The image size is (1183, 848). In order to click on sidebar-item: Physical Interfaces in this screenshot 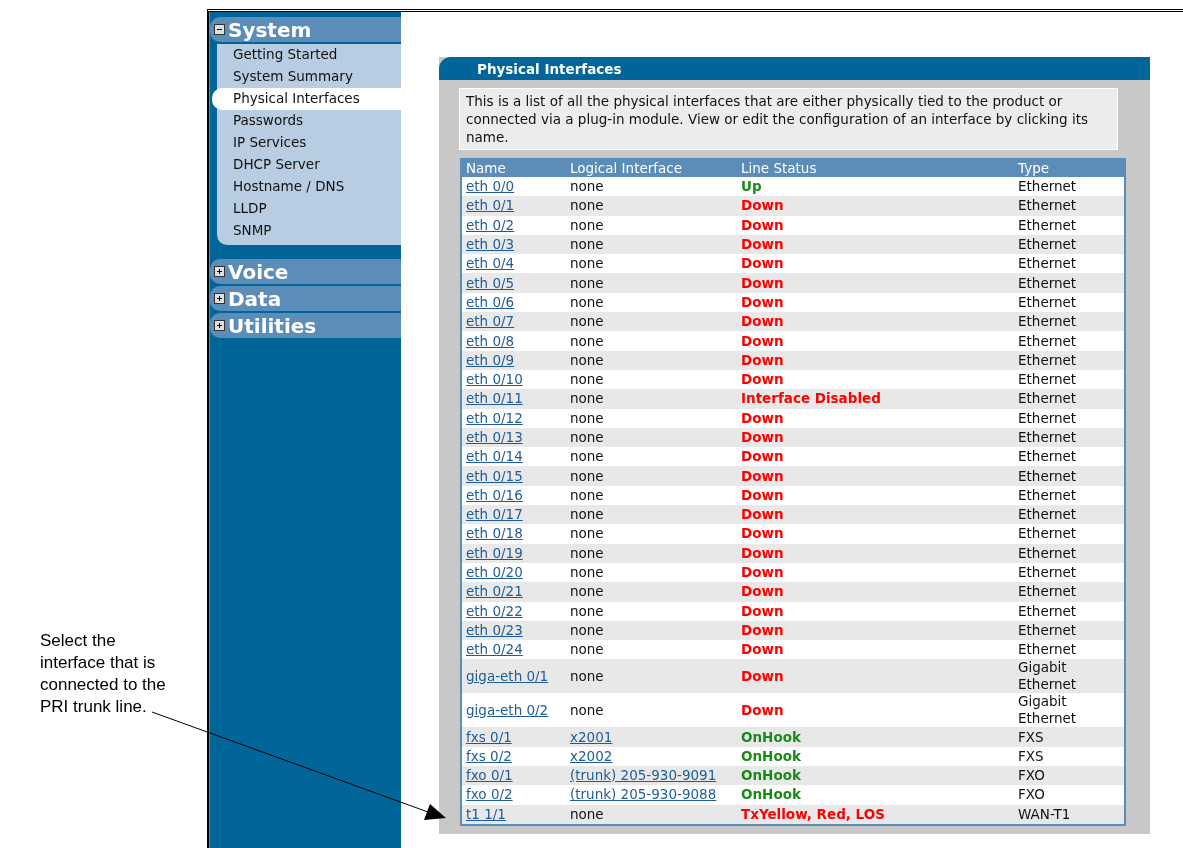, I will do `click(306, 99)`.